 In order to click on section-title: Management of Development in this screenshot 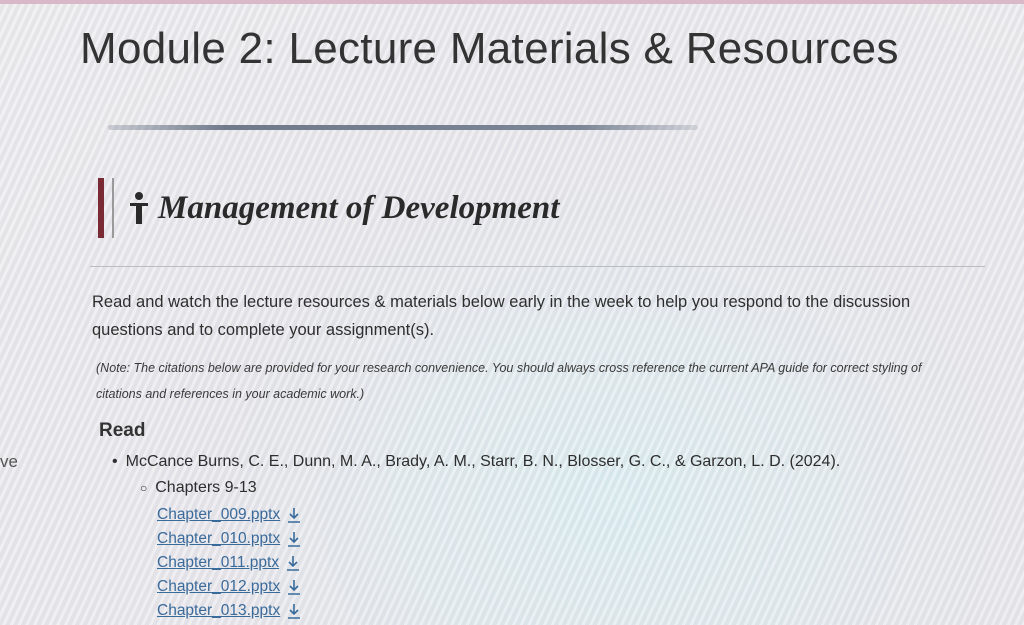, I will do `click(359, 207)`.